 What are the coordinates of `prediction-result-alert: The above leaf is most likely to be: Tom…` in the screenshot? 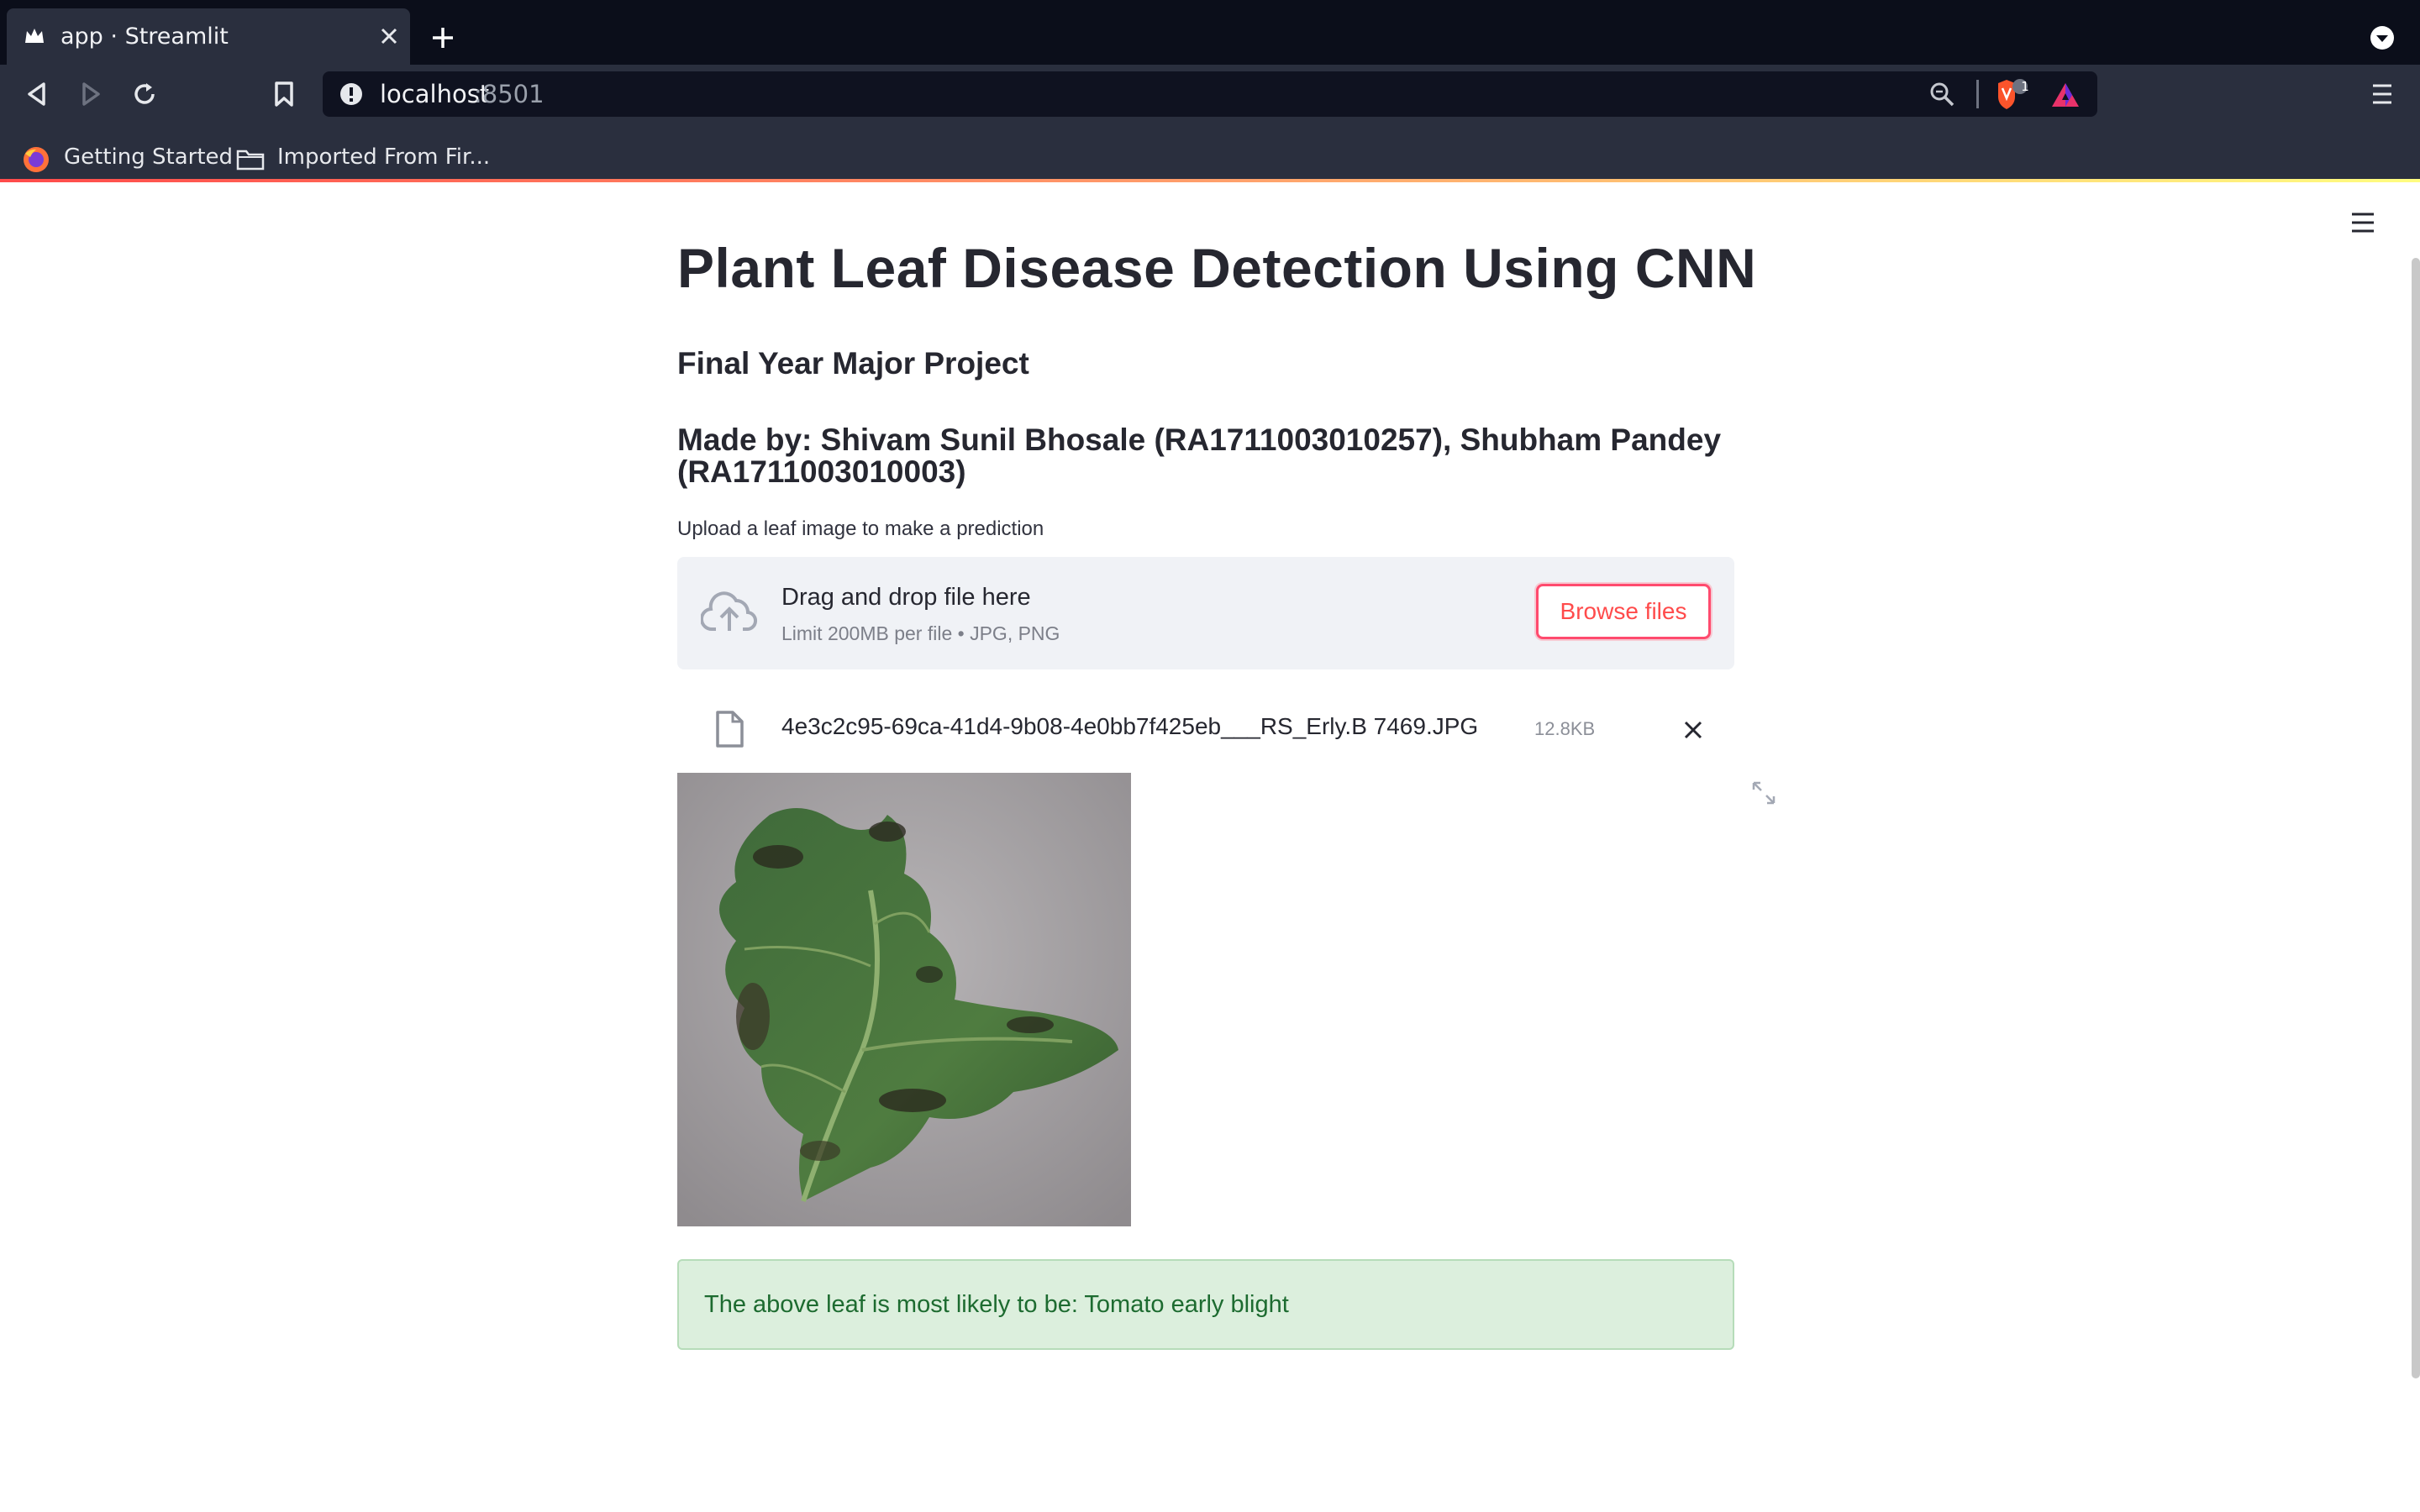 It's located at (1205, 1304).